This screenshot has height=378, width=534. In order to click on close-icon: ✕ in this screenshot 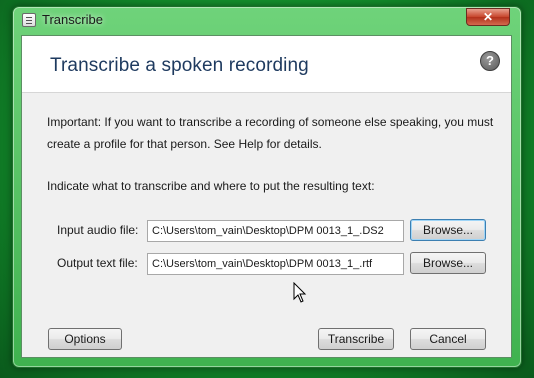, I will do `click(488, 17)`.